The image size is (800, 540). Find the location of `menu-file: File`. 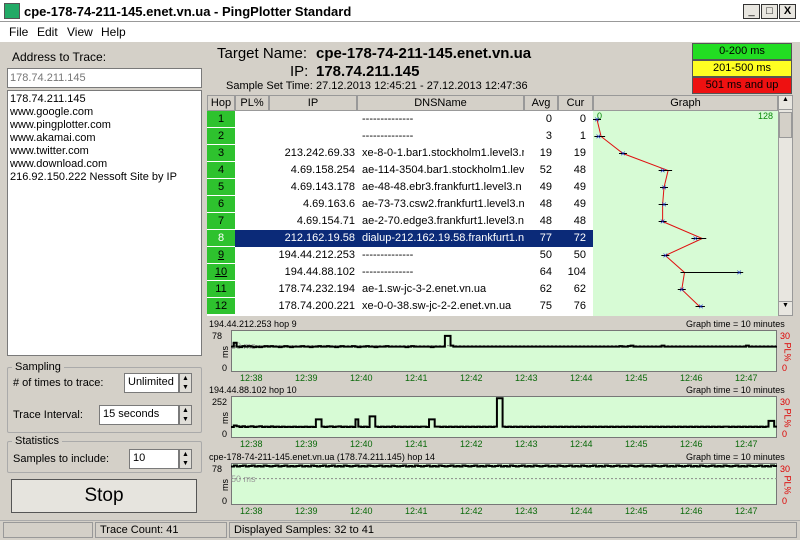

menu-file: File is located at coordinates (18, 32).